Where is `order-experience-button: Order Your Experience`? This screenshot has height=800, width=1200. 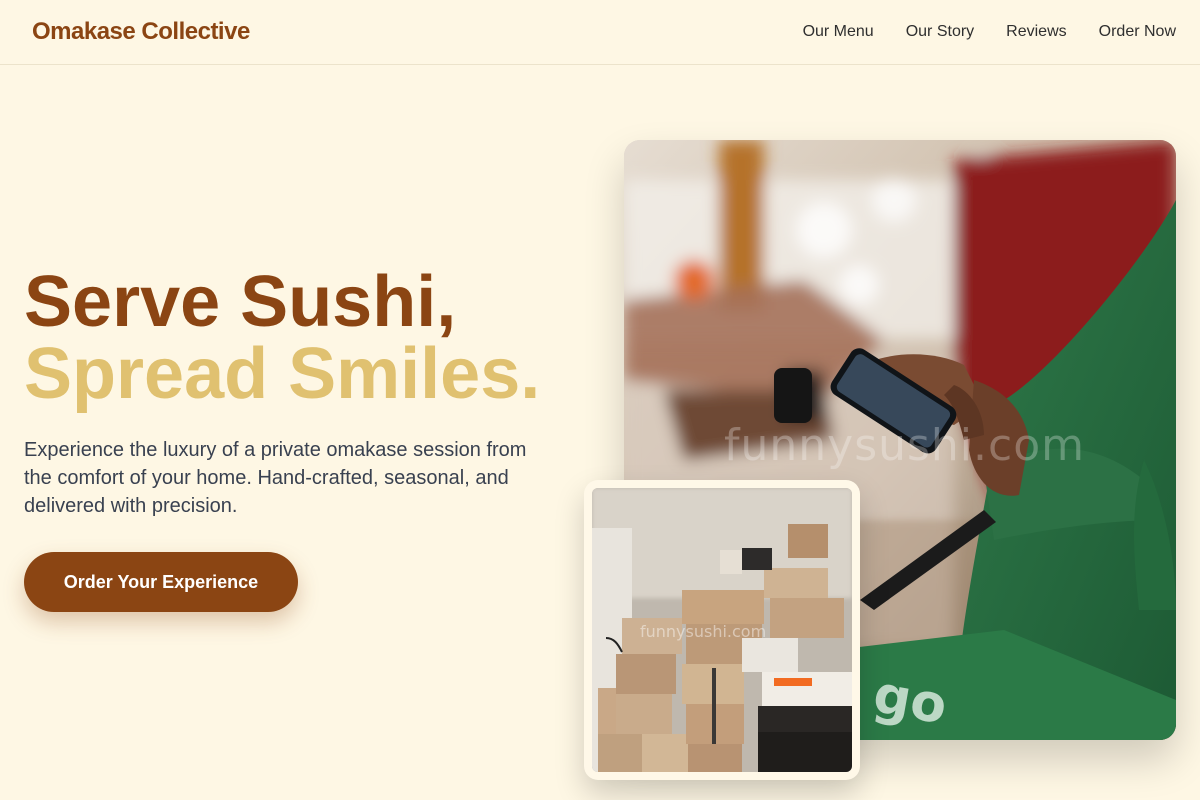 order-experience-button: Order Your Experience is located at coordinates (161, 582).